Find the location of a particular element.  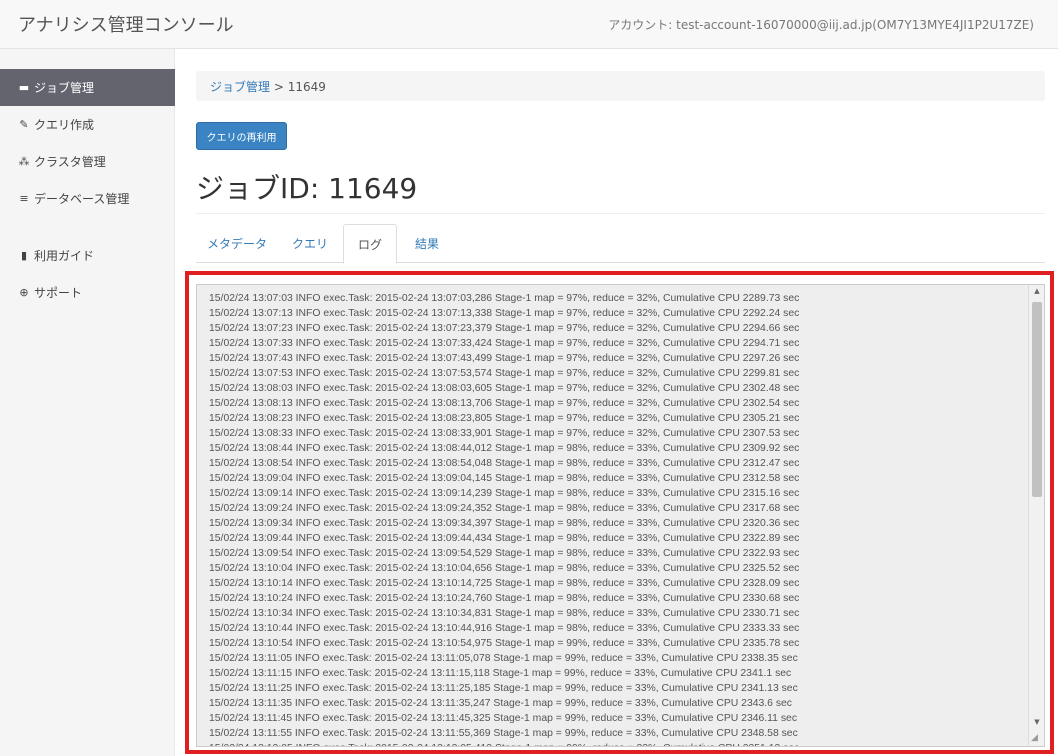

edit-icon: ✎ is located at coordinates (24, 124).